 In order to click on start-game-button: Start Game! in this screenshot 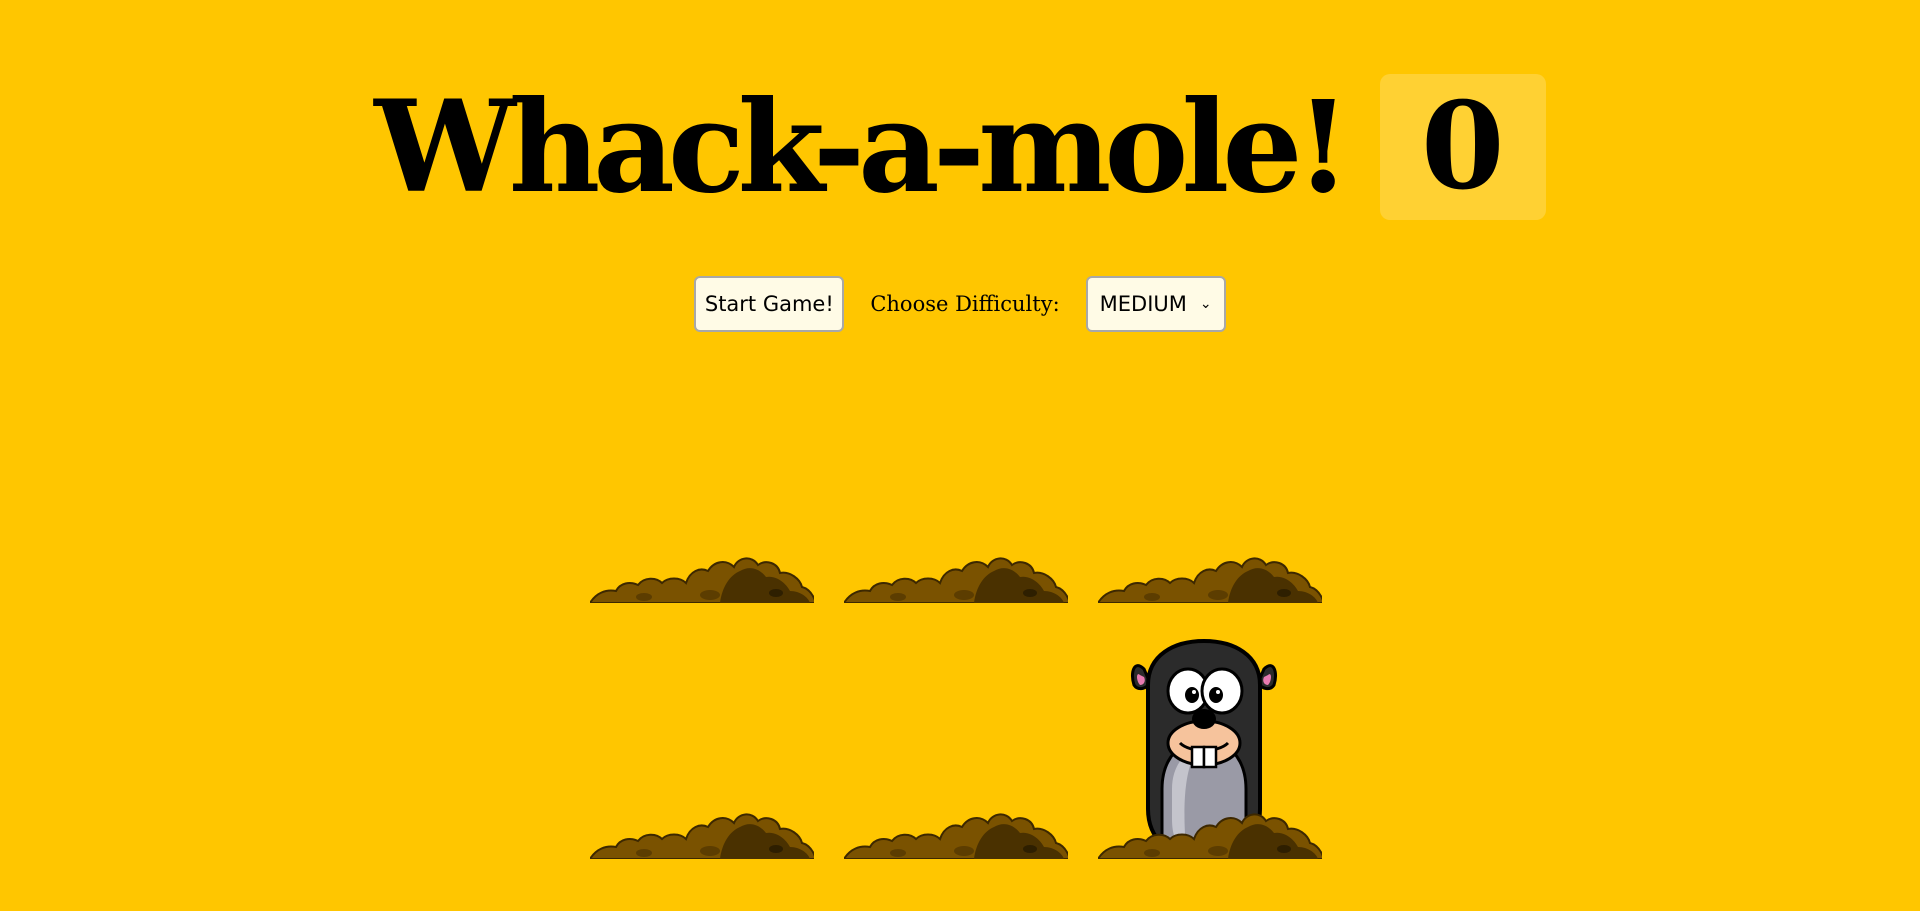, I will do `click(769, 304)`.